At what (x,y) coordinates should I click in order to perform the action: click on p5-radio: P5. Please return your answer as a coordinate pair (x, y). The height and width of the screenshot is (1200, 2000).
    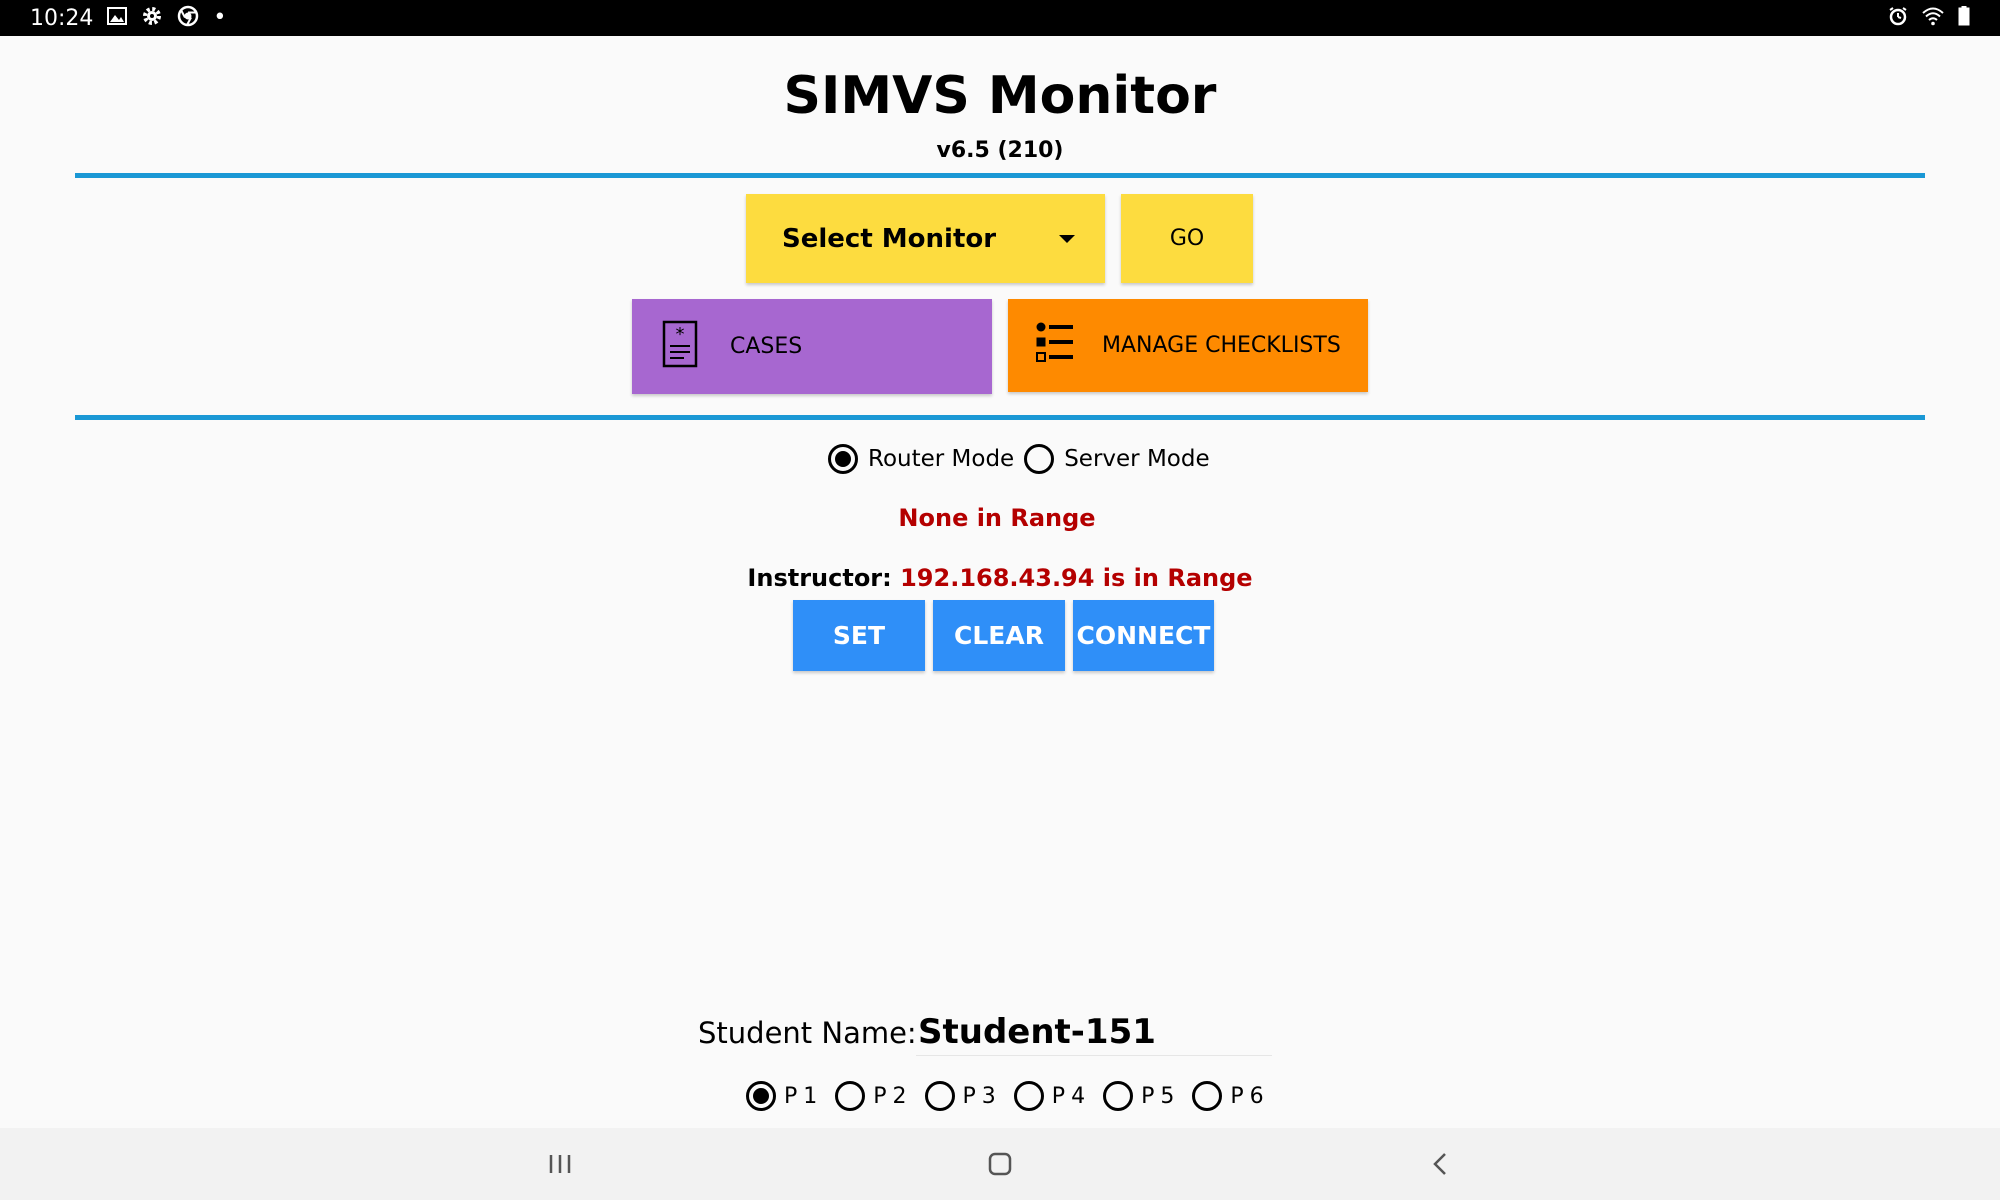
    Looking at the image, I should click on (1147, 1096).